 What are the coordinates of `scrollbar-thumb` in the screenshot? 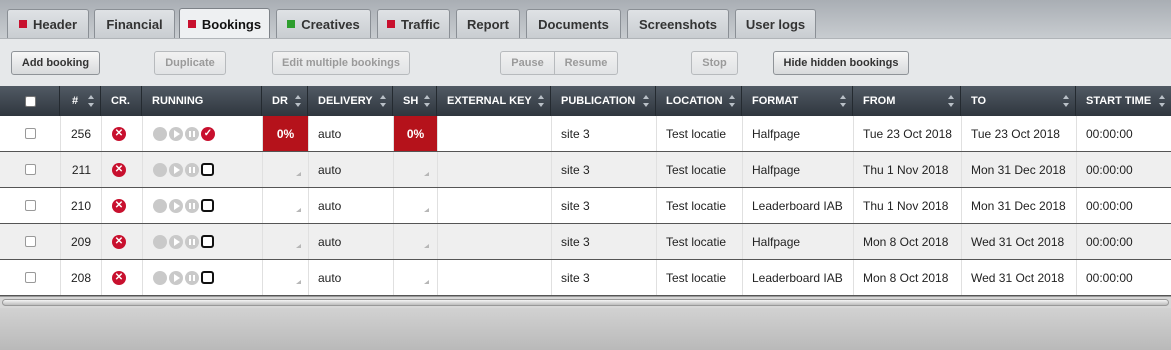 It's located at (585, 302).